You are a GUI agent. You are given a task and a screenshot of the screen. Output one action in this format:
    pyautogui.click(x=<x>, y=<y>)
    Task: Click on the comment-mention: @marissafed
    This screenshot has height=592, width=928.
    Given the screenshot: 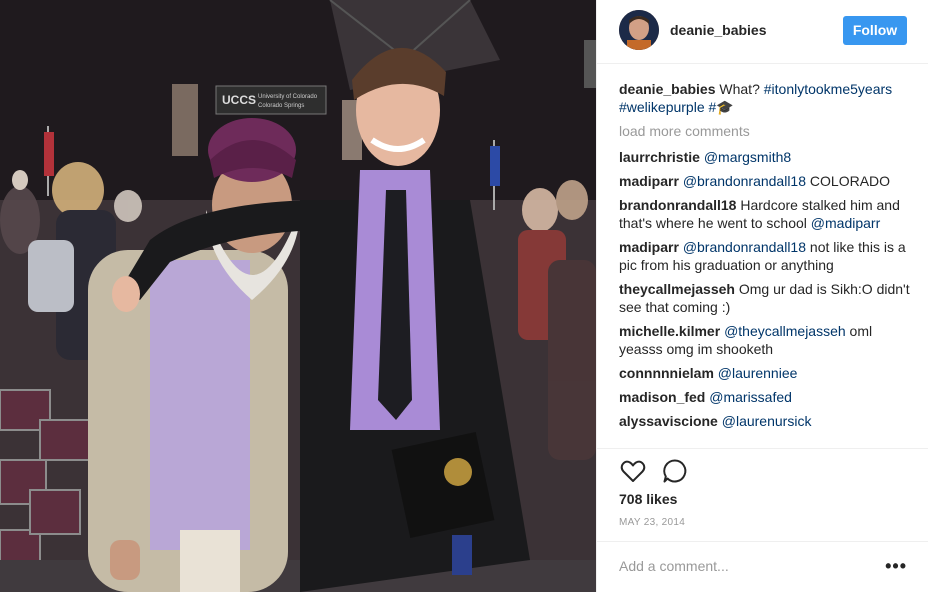 What is the action you would take?
    pyautogui.click(x=750, y=397)
    